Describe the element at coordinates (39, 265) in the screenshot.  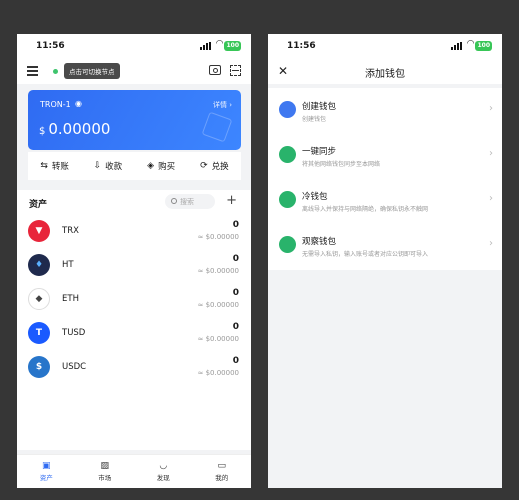
I see `ht-icon: ♦` at that location.